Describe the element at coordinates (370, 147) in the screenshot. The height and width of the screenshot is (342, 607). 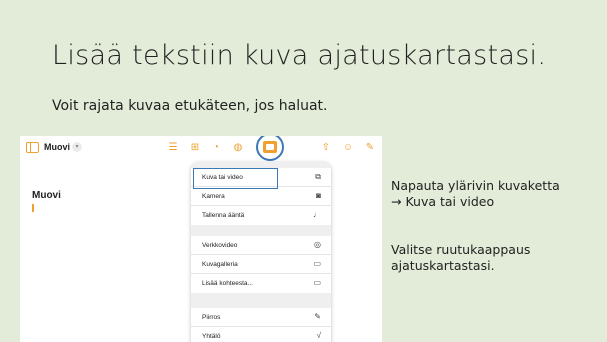
I see `format-icon: ✎` at that location.